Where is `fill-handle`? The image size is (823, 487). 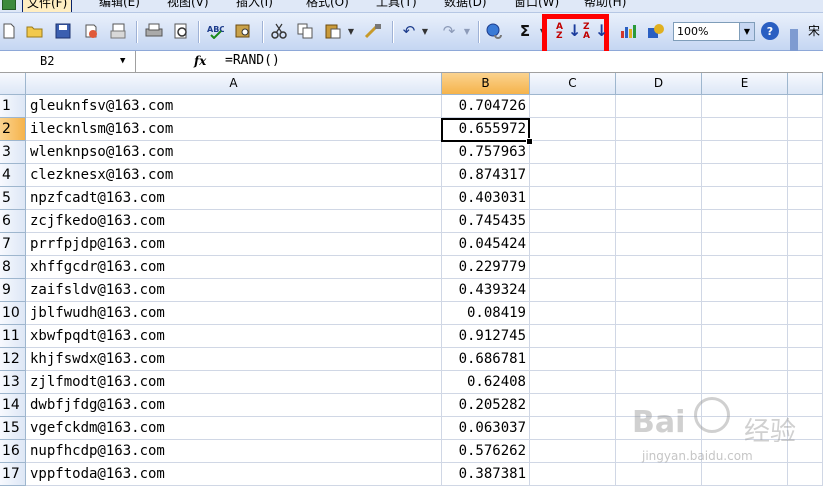
fill-handle is located at coordinates (529, 141).